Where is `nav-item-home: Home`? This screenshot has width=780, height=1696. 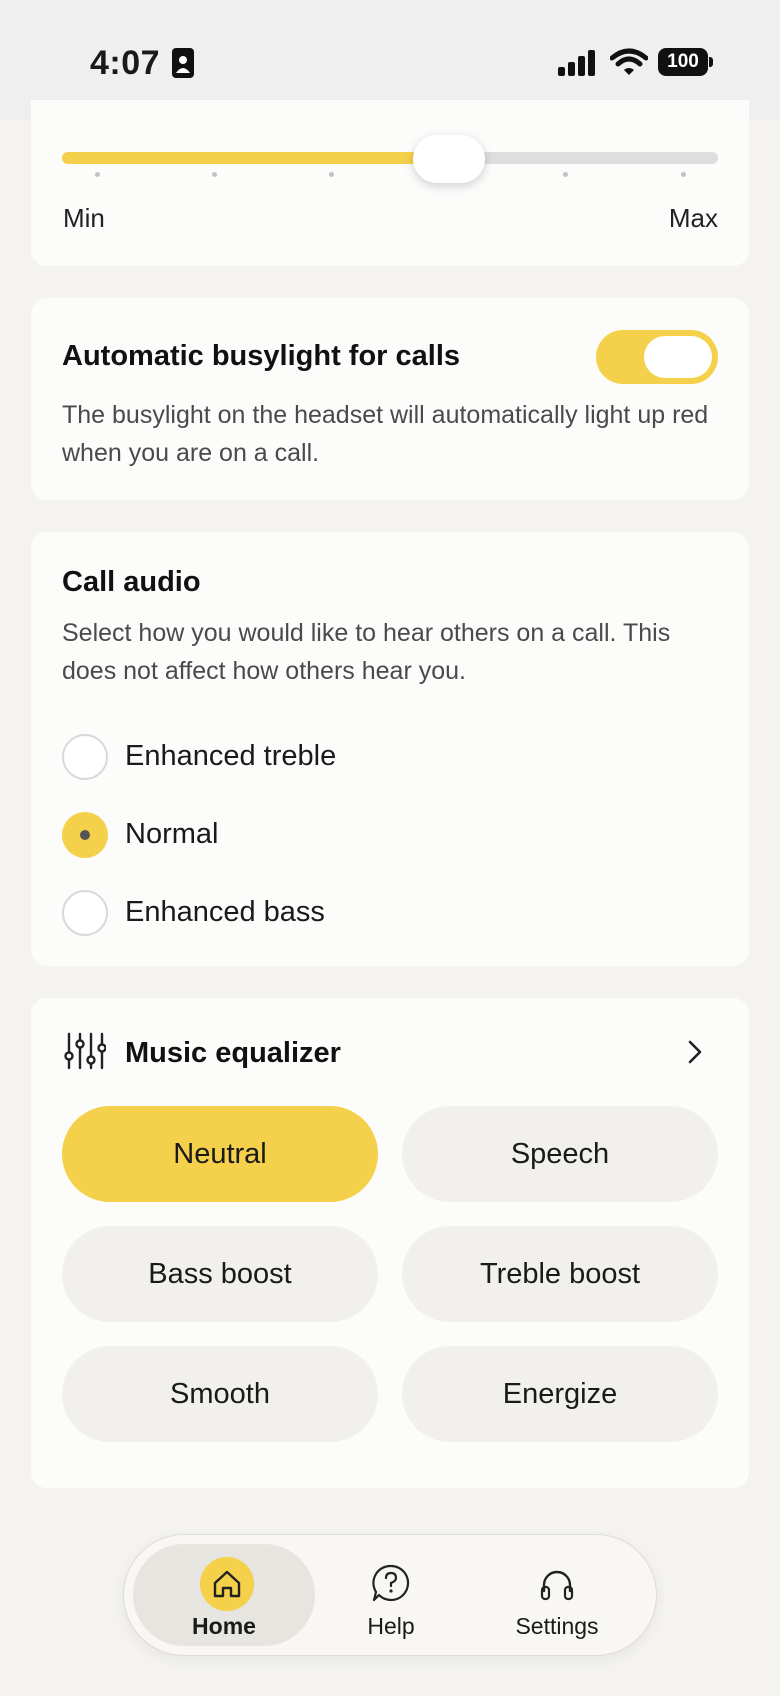 nav-item-home: Home is located at coordinates (224, 1595).